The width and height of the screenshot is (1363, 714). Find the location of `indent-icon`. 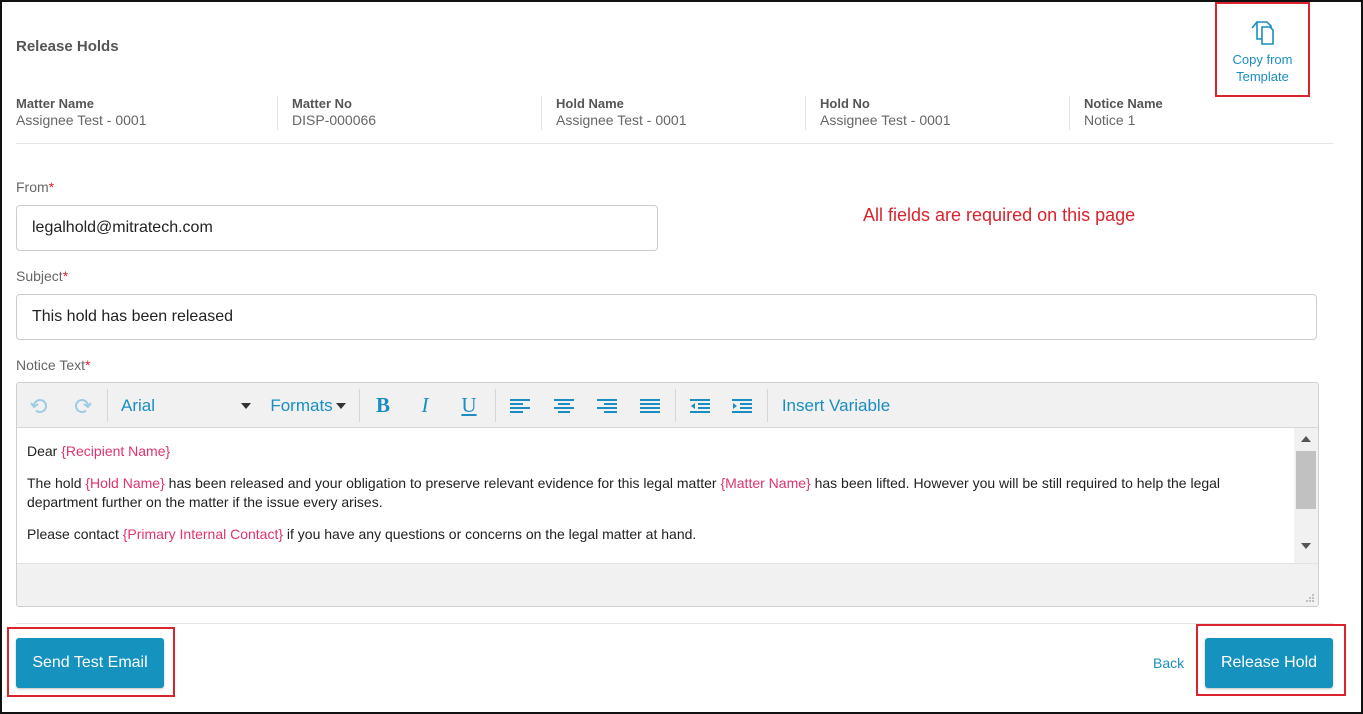

indent-icon is located at coordinates (742, 405).